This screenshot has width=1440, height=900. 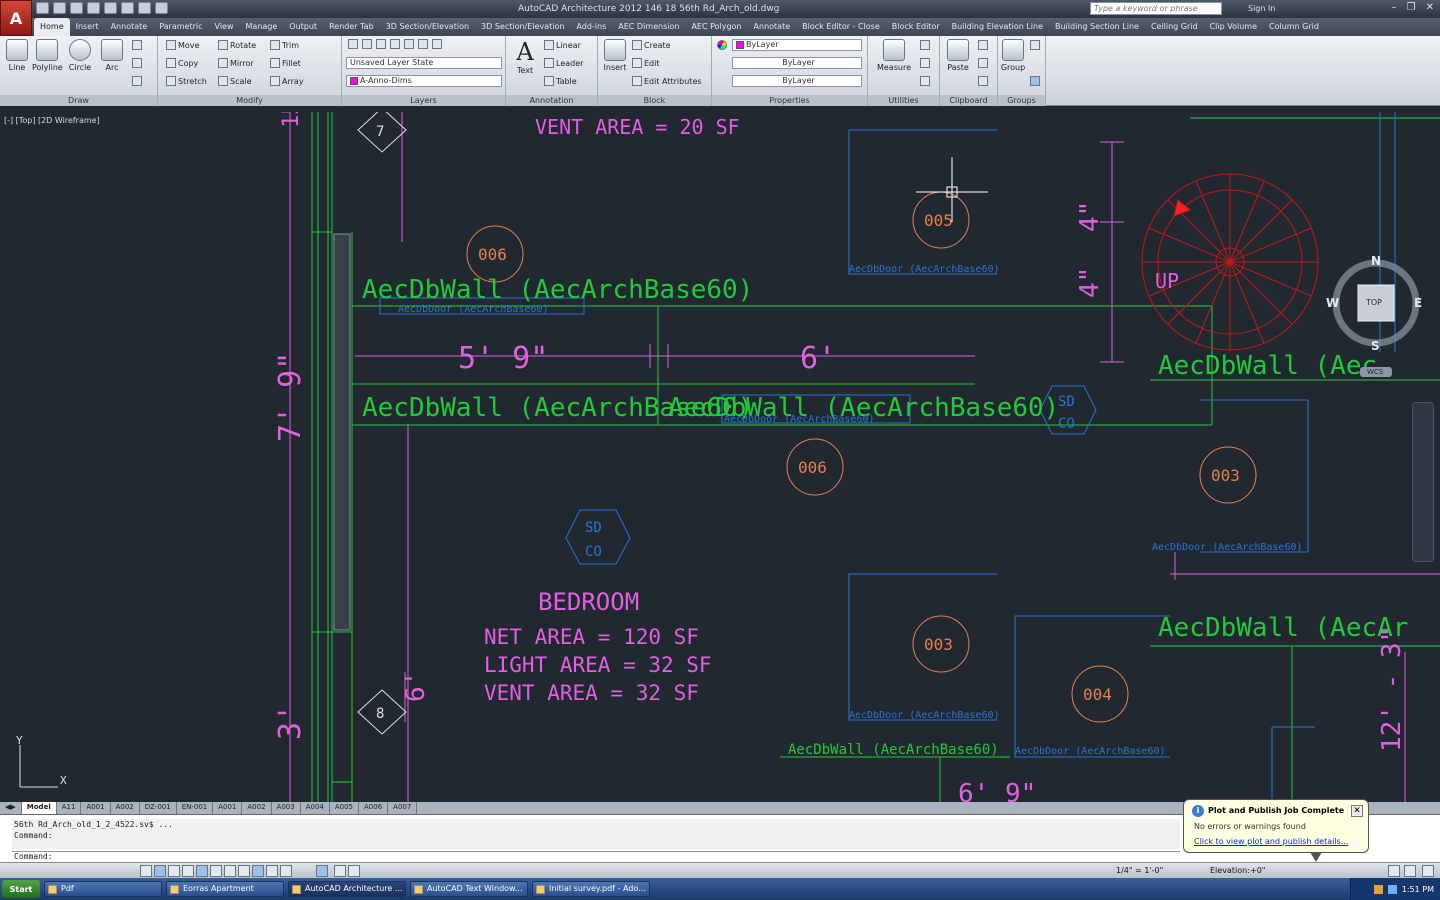 What do you see at coordinates (76, 8) in the screenshot?
I see `save-icon` at bounding box center [76, 8].